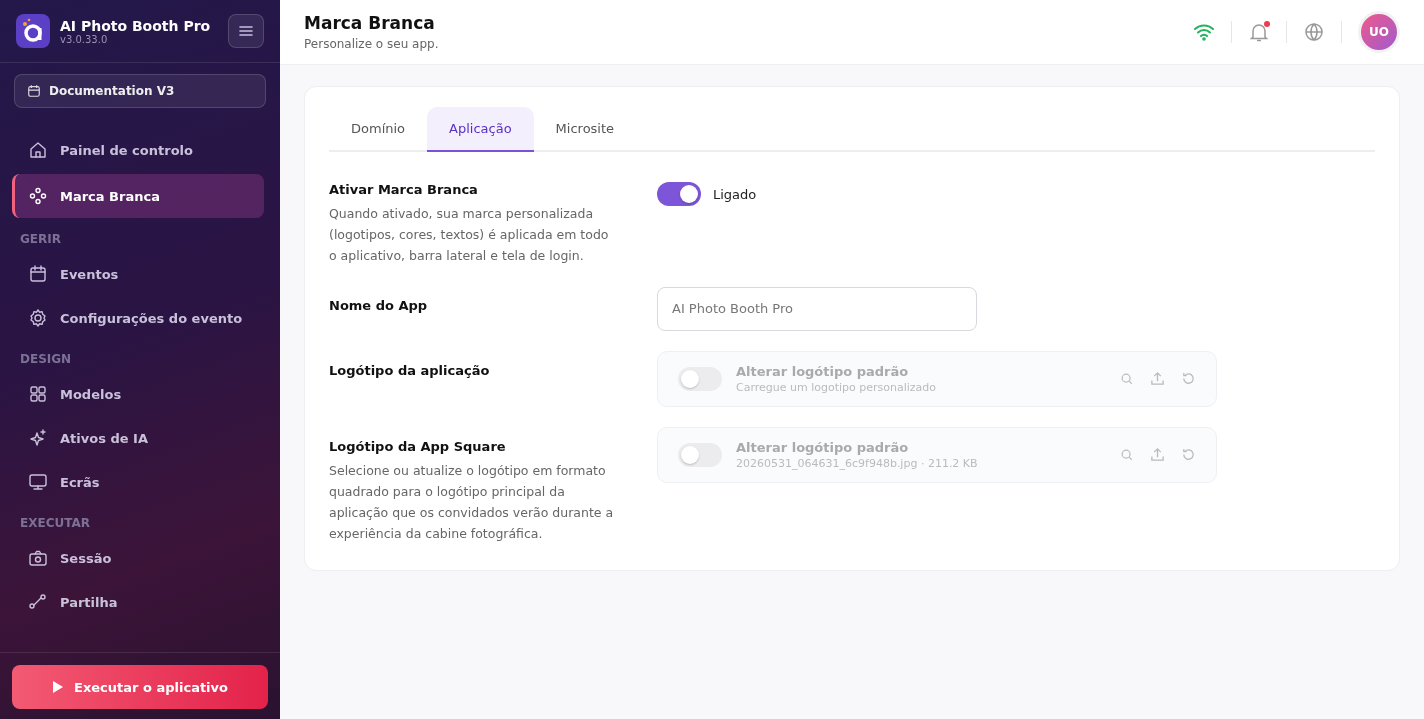  Describe the element at coordinates (1379, 32) in the screenshot. I see `user-avatar: UO` at that location.